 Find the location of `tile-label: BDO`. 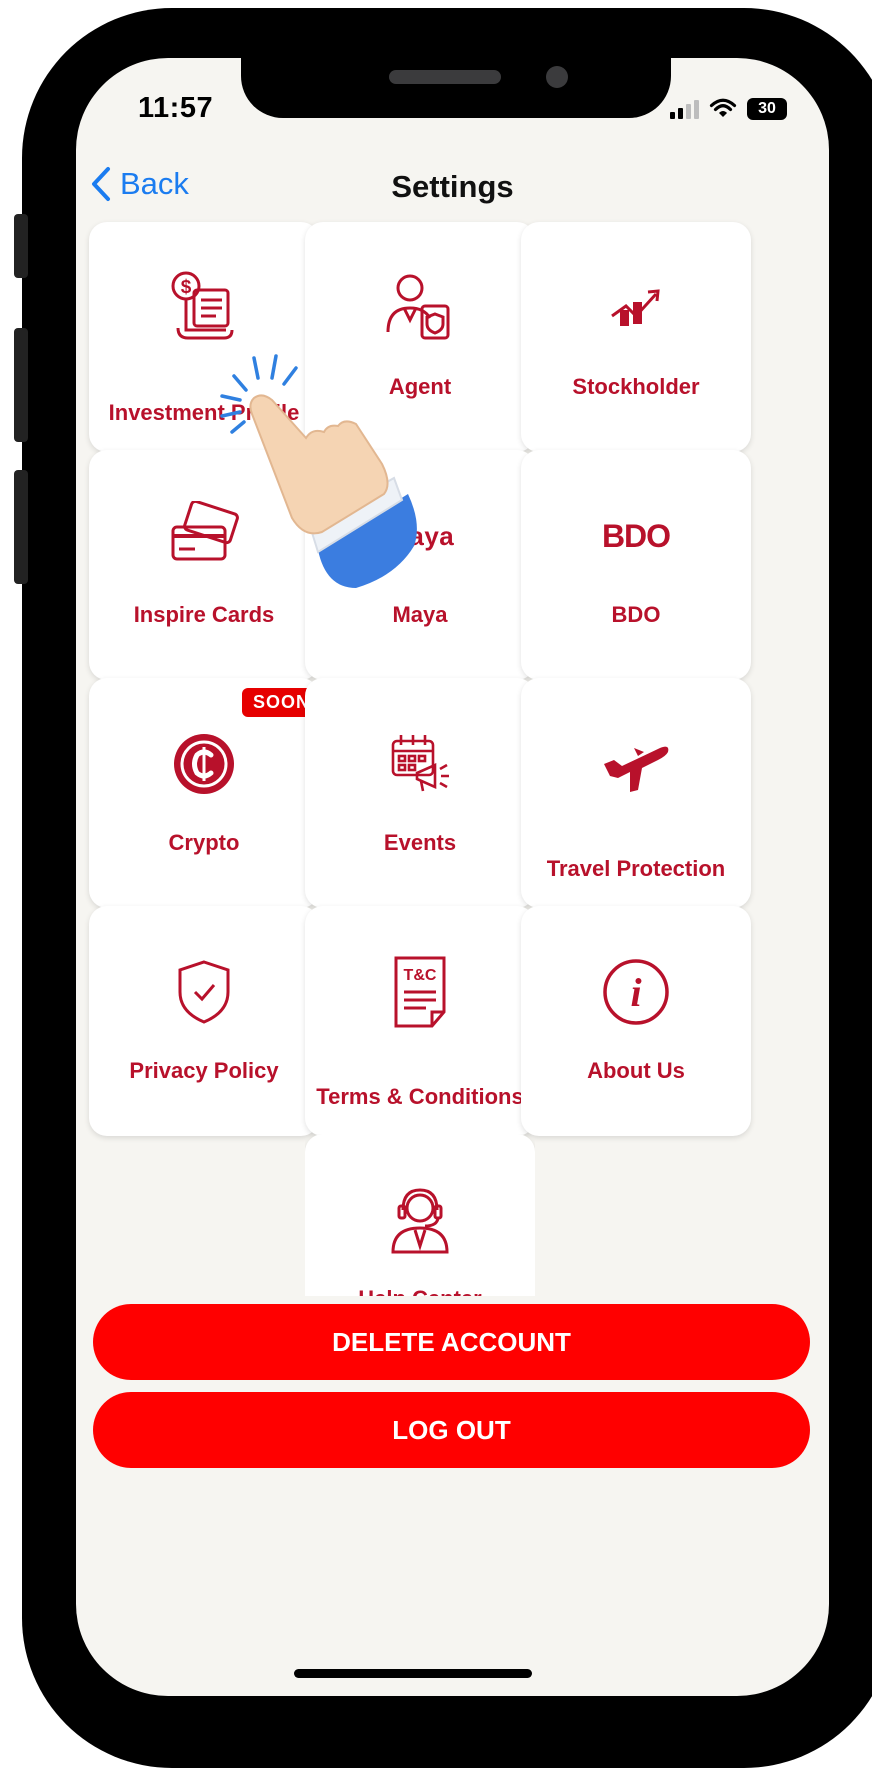

tile-label: BDO is located at coordinates (636, 614).